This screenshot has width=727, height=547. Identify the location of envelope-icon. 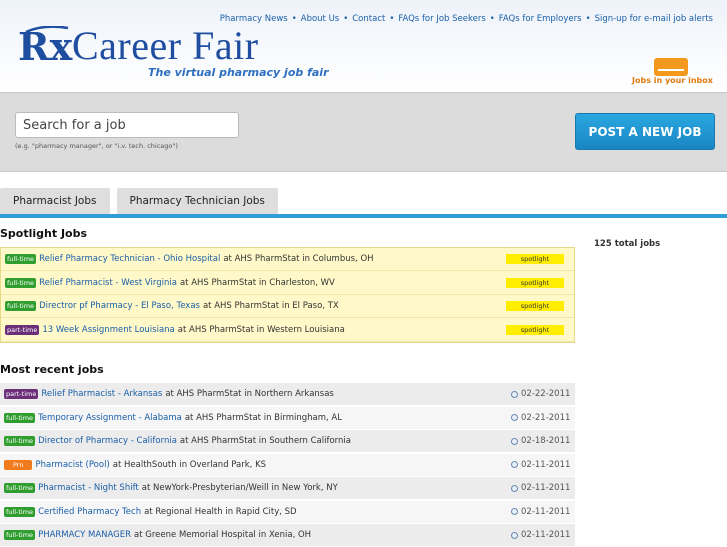
(671, 67).